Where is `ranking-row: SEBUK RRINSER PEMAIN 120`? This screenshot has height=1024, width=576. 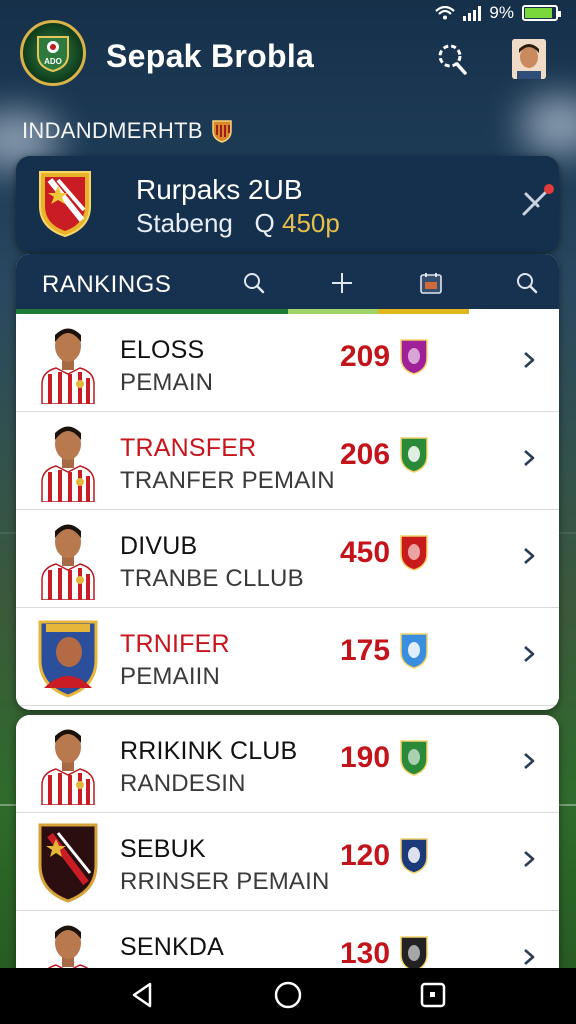 ranking-row: SEBUK RRINSER PEMAIN 120 is located at coordinates (287, 862).